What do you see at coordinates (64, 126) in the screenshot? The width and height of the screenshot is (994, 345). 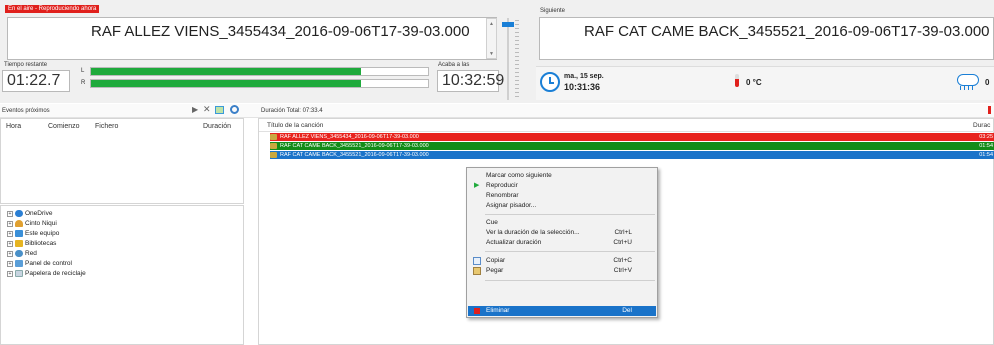 I see `events-col-comienzo: Comienzo` at bounding box center [64, 126].